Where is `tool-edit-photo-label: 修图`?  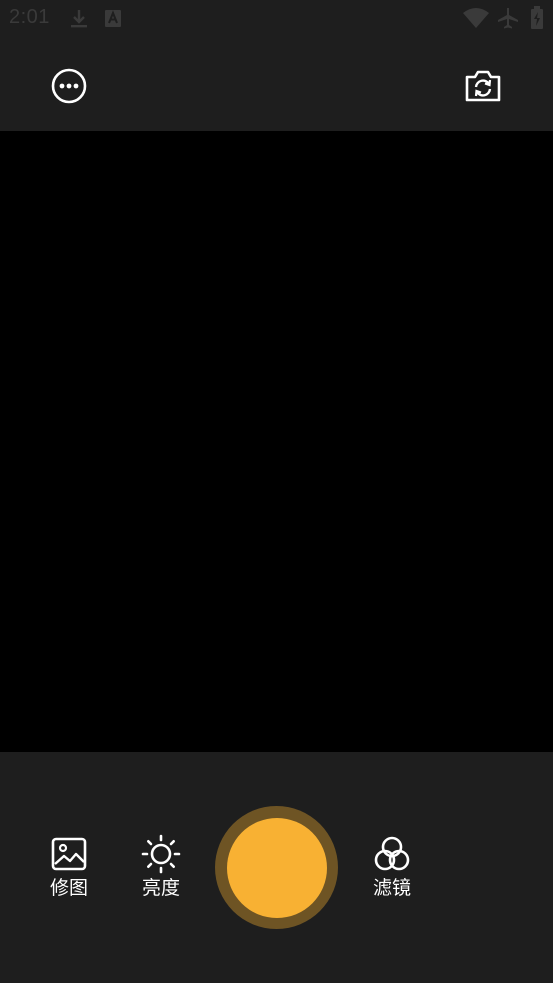
tool-edit-photo-label: 修图 is located at coordinates (68, 888).